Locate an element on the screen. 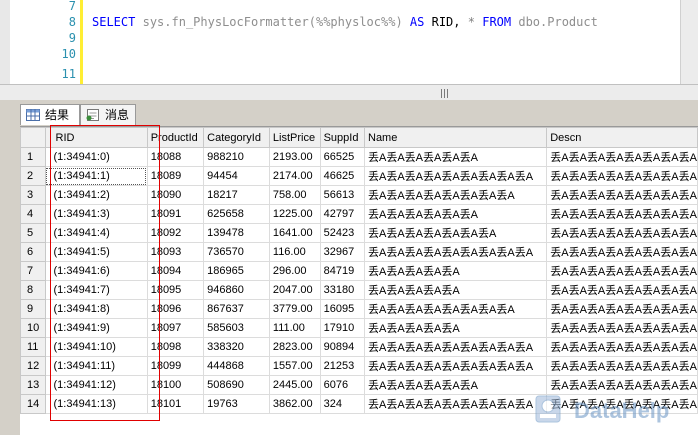 Image resolution: width=698 pixels, height=435 pixels. table-cell: 6076 is located at coordinates (342, 385).